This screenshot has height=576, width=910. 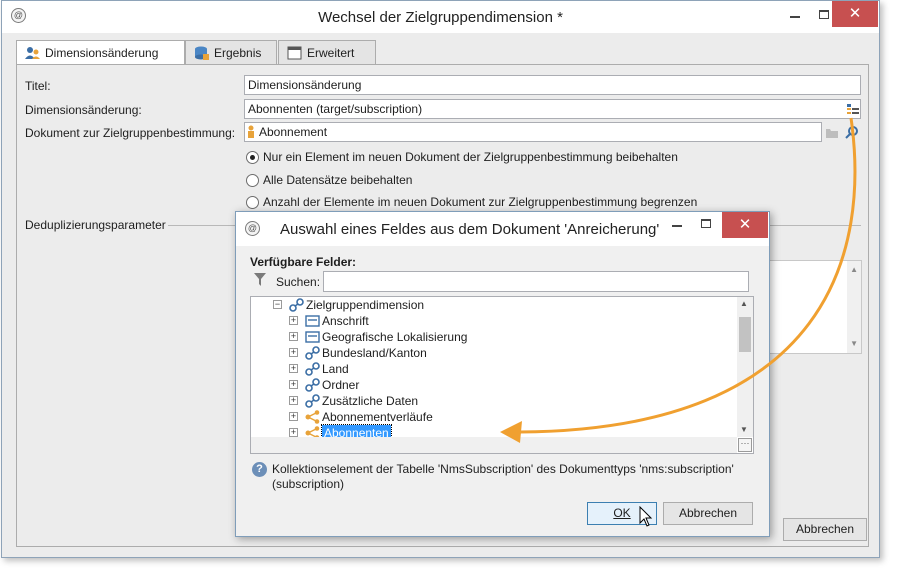 I want to click on radio-button-checked, so click(x=252, y=157).